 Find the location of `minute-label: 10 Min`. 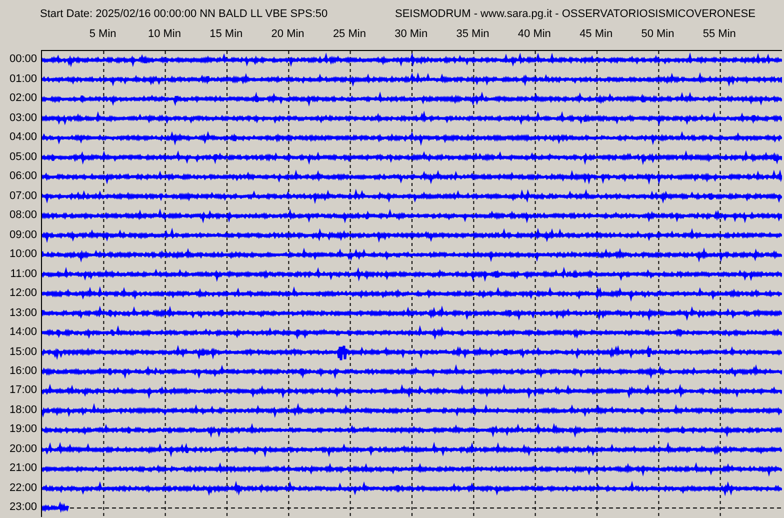

minute-label: 10 Min is located at coordinates (164, 34).